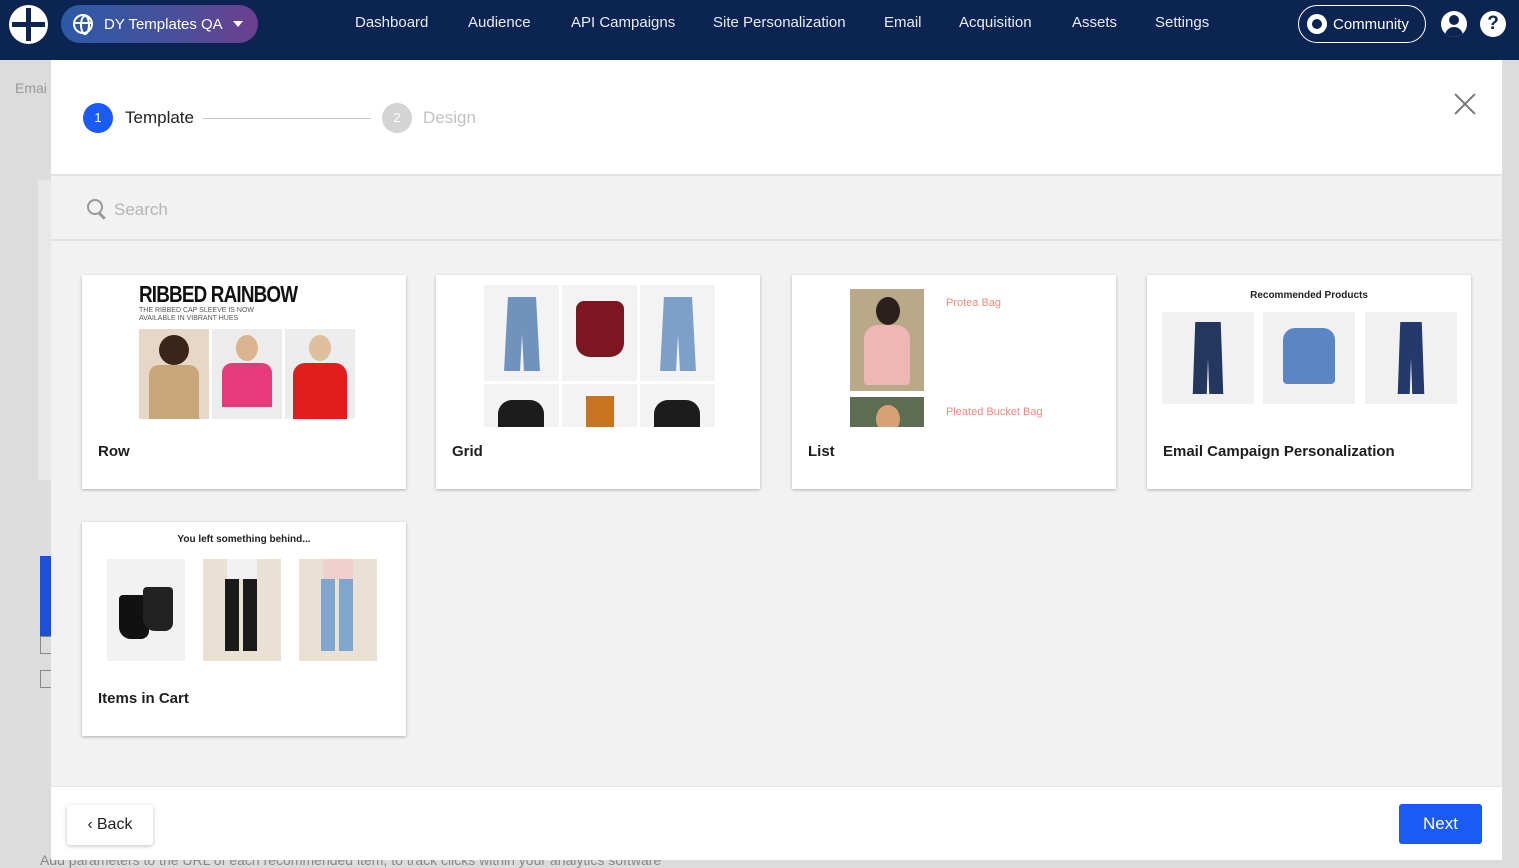 The height and width of the screenshot is (868, 1519). I want to click on template-title: List, so click(821, 451).